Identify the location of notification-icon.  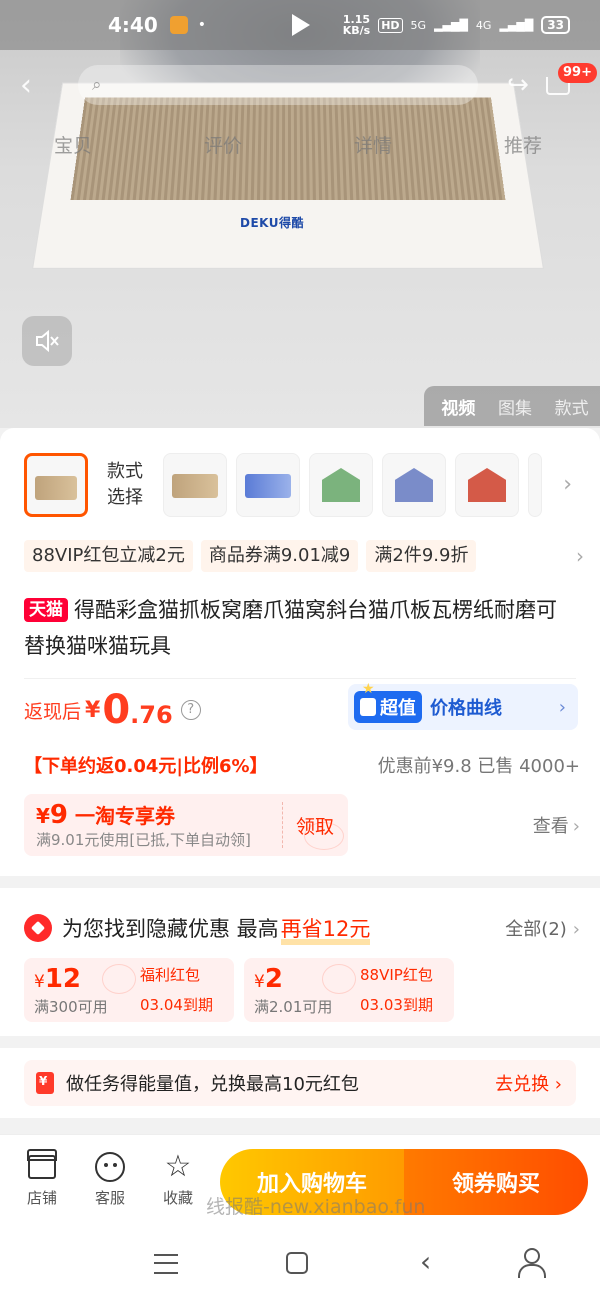
(178, 25).